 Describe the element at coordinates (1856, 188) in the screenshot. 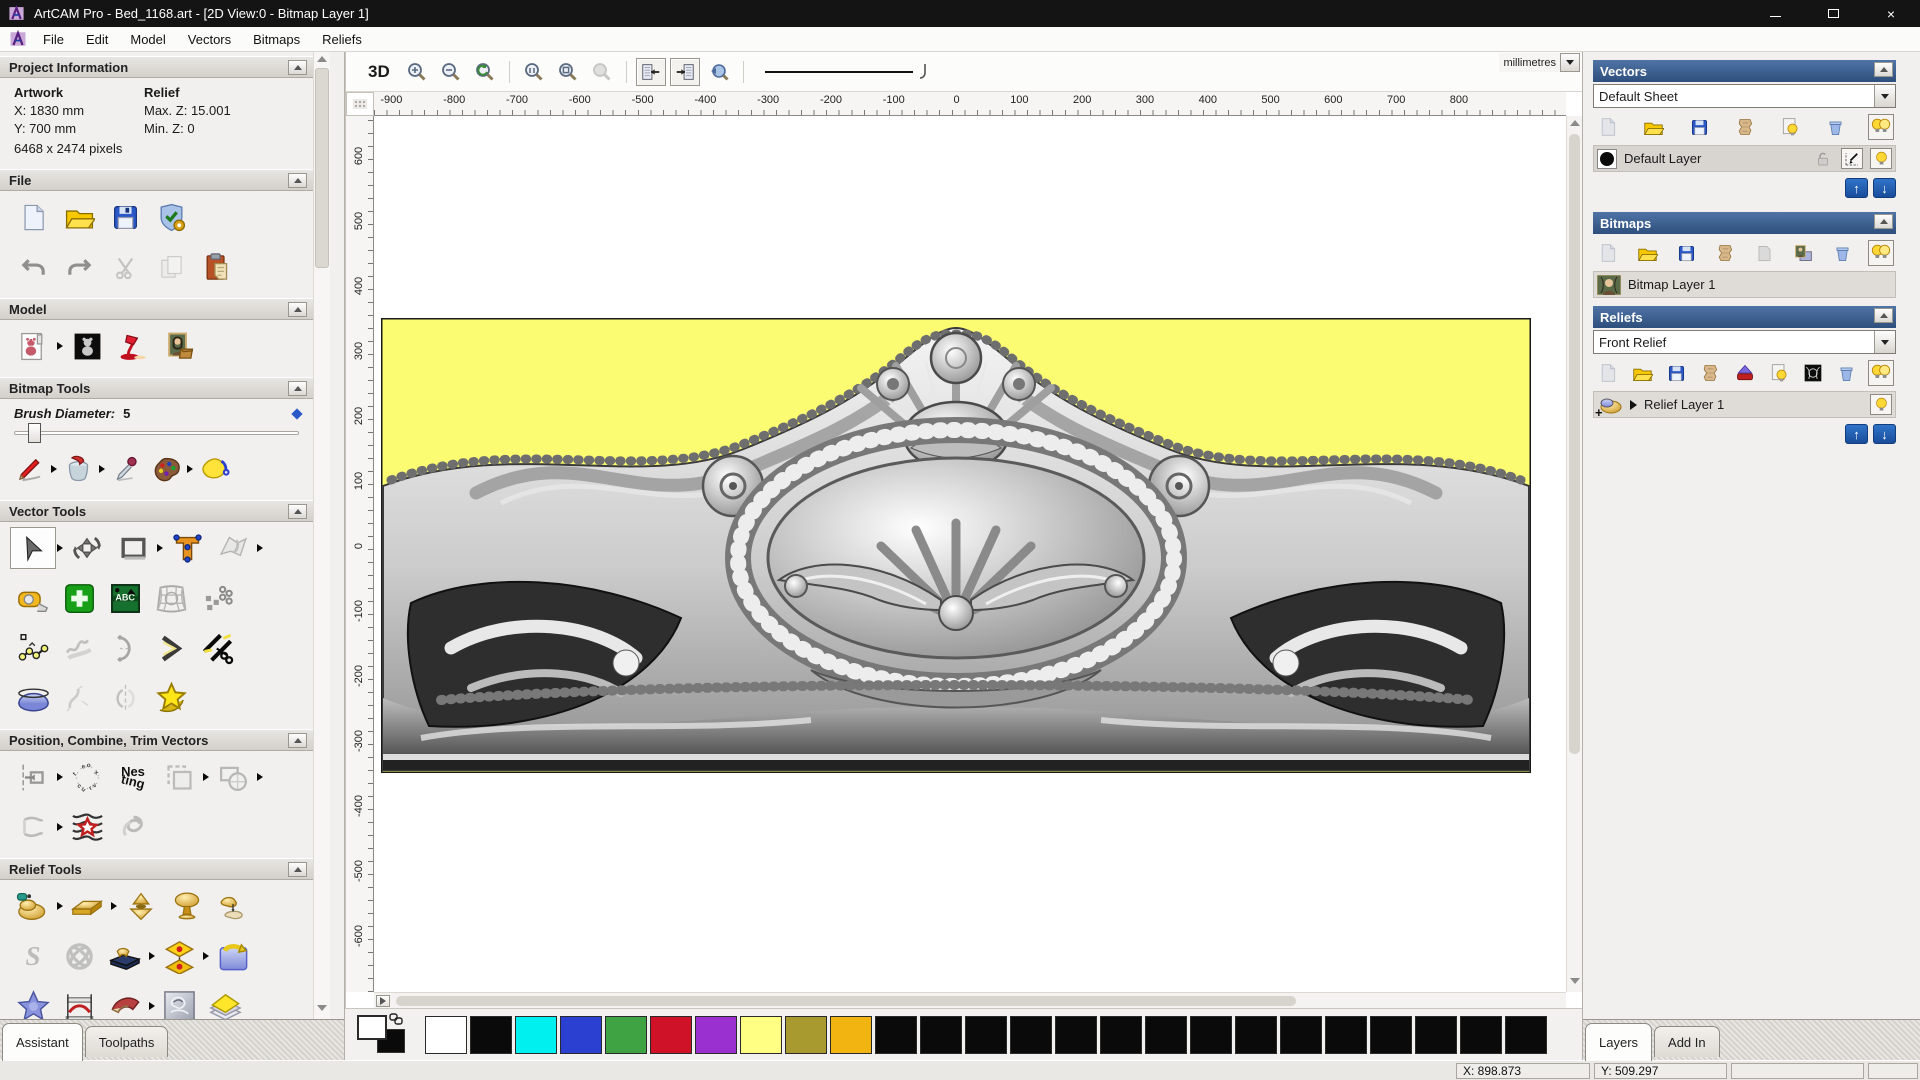

I see `move-layer-up-button: ↑` at that location.